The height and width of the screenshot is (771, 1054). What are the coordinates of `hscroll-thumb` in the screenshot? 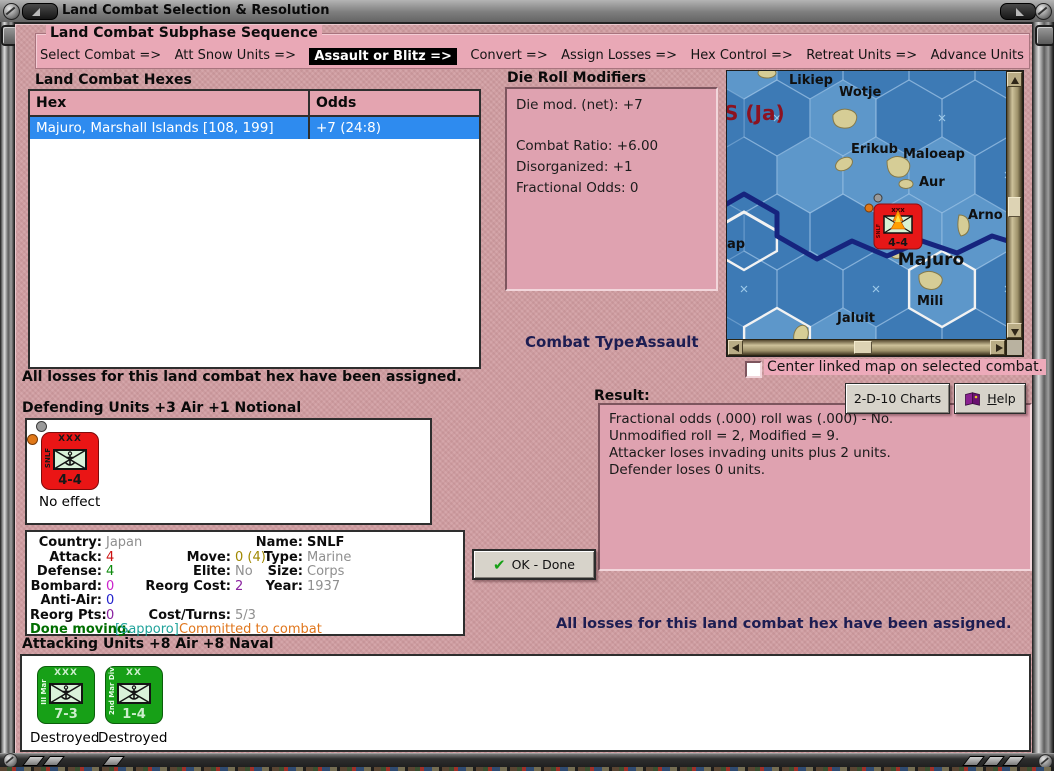 It's located at (863, 347).